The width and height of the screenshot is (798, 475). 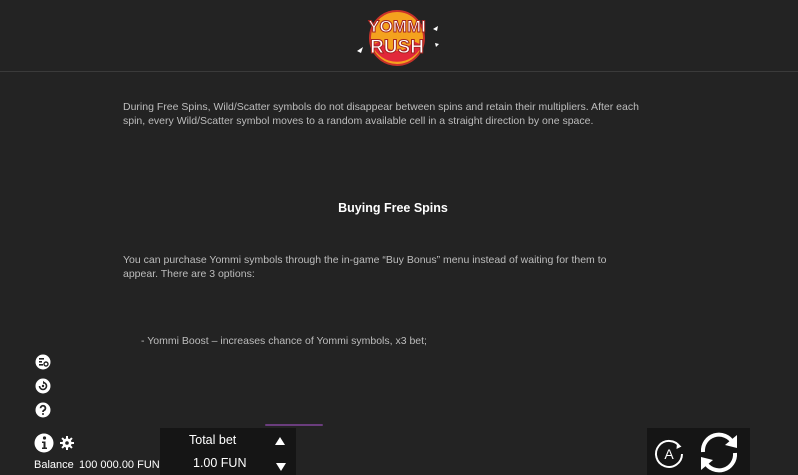 What do you see at coordinates (393, 208) in the screenshot?
I see `rules-heading-buying: Buying Free Spins` at bounding box center [393, 208].